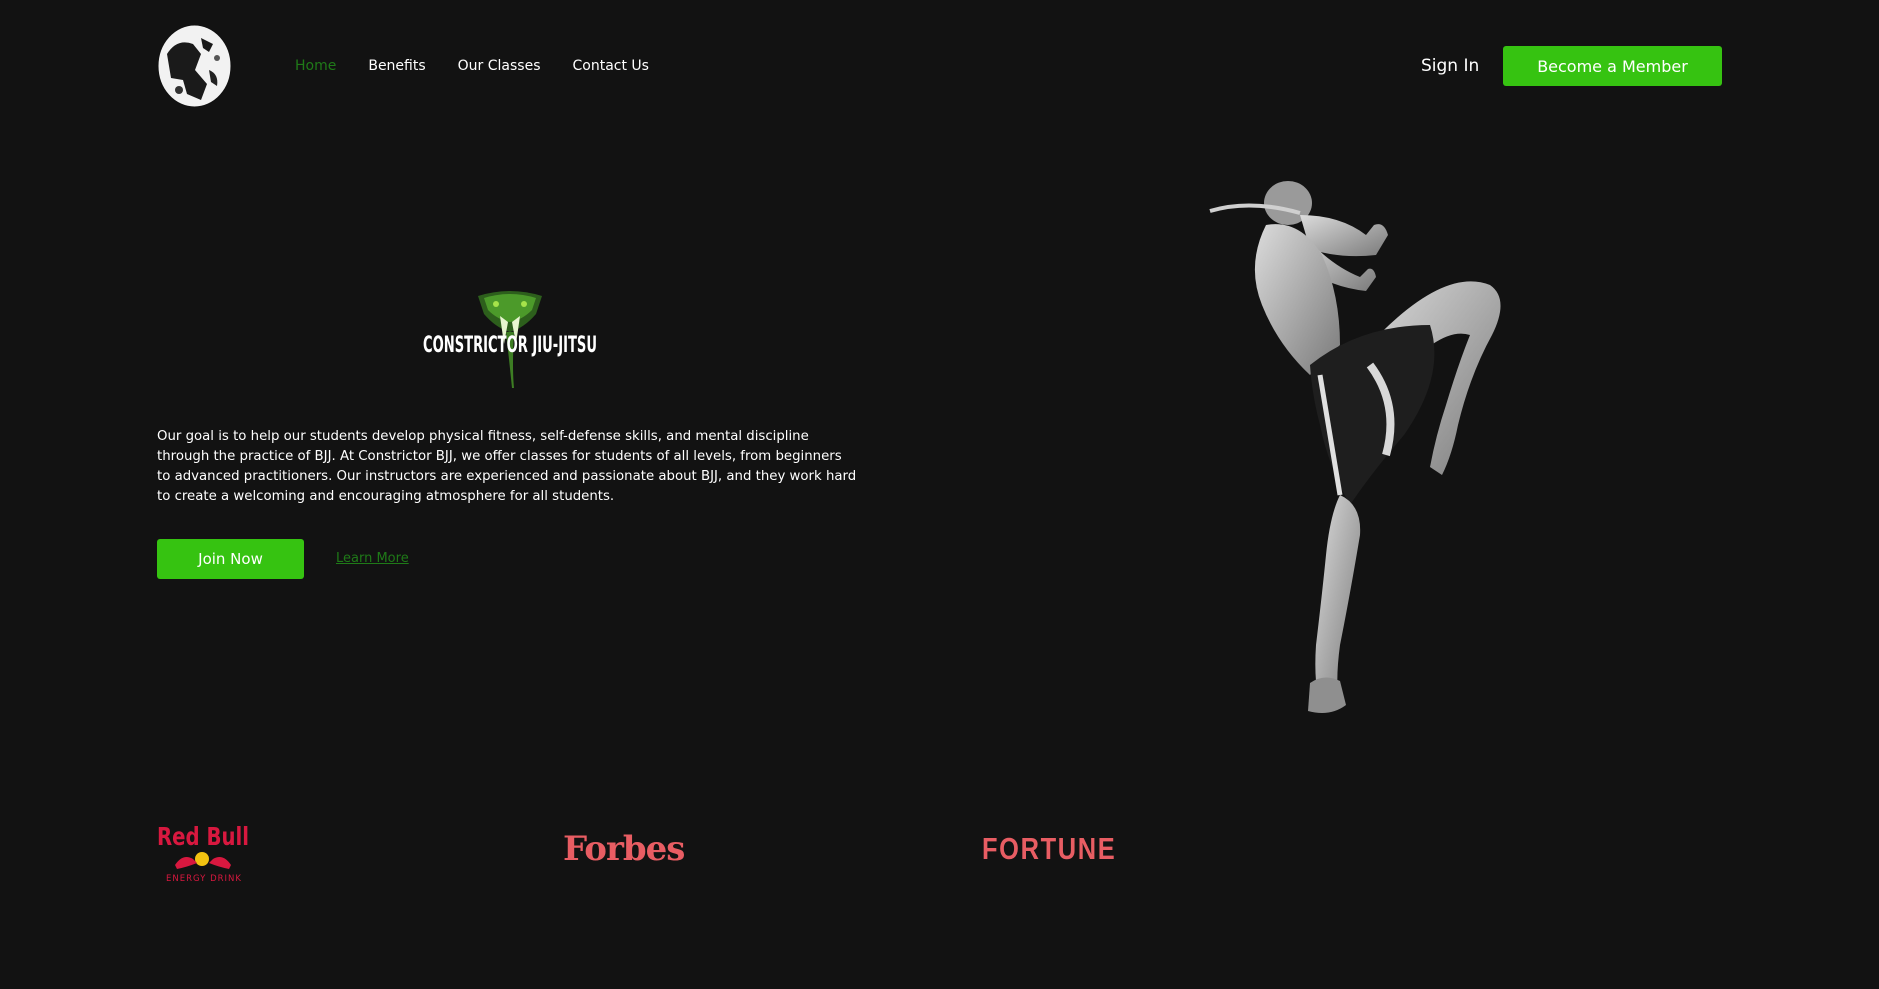 The width and height of the screenshot is (1879, 989). What do you see at coordinates (624, 849) in the screenshot?
I see `forbes-logo: Forbes` at bounding box center [624, 849].